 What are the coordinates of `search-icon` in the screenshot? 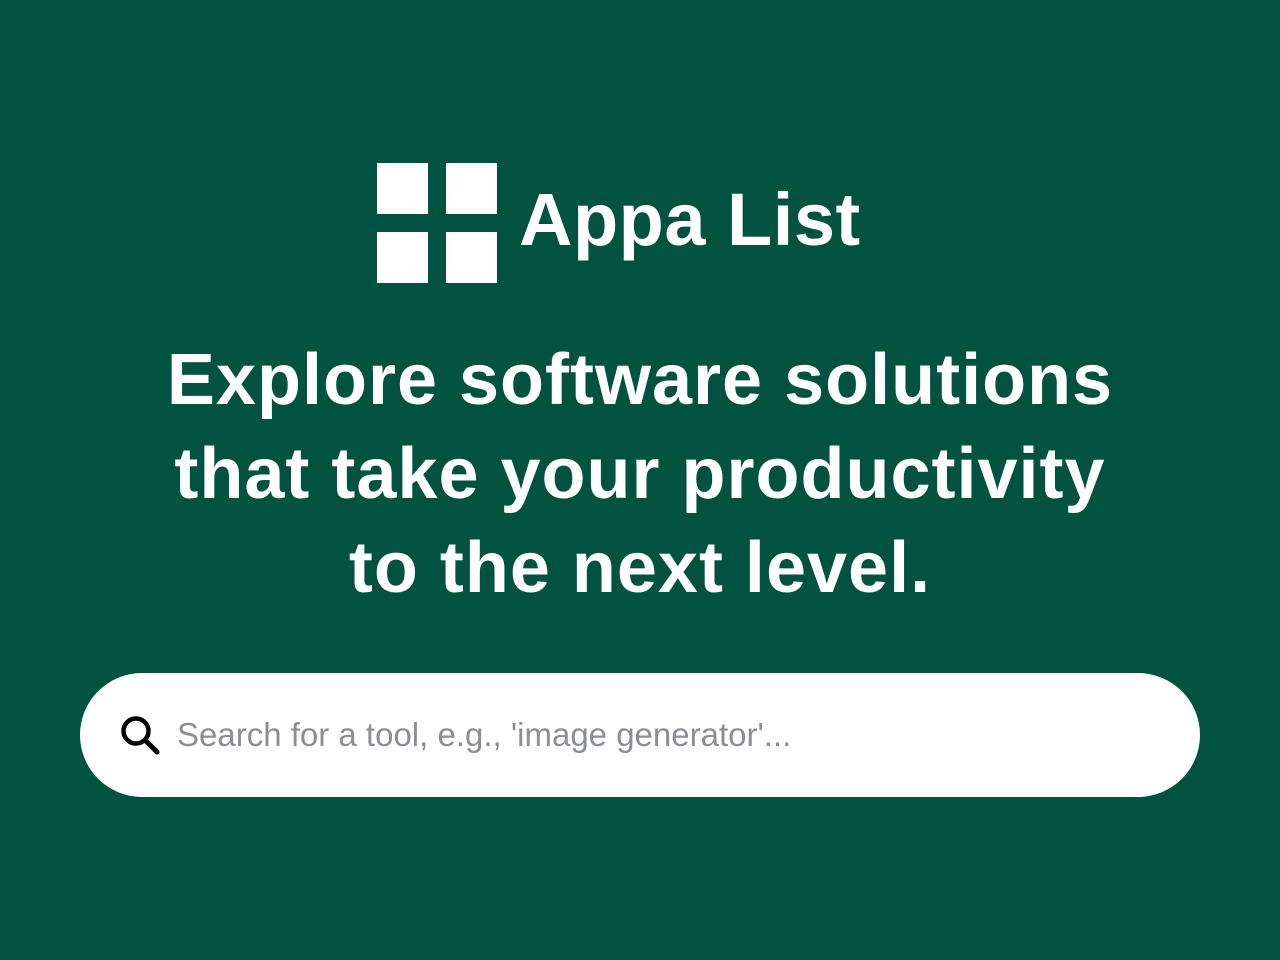 It's located at (140, 735).